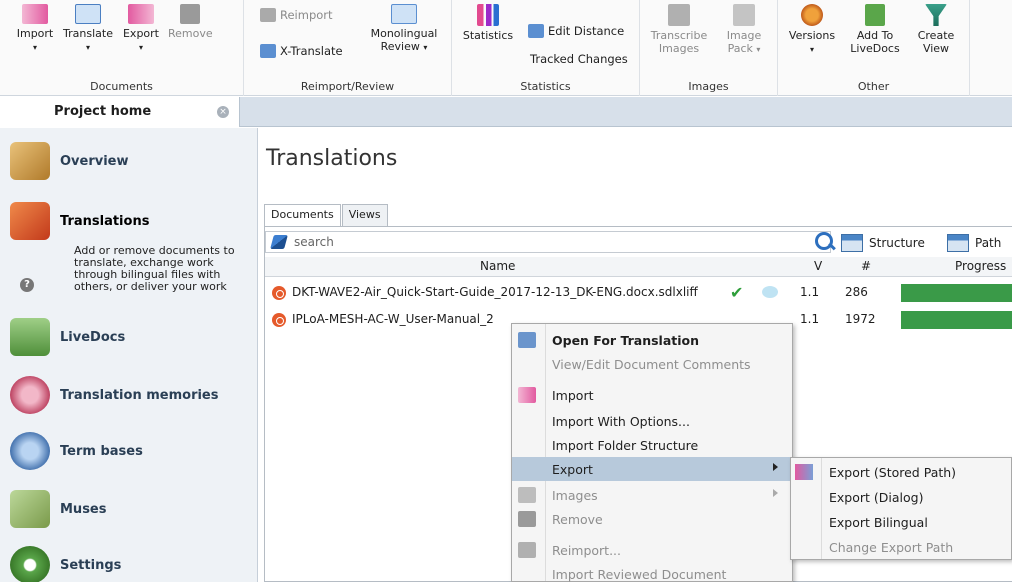 The image size is (1012, 582). What do you see at coordinates (652, 519) in the screenshot?
I see `menu-item-remove: Remove` at bounding box center [652, 519].